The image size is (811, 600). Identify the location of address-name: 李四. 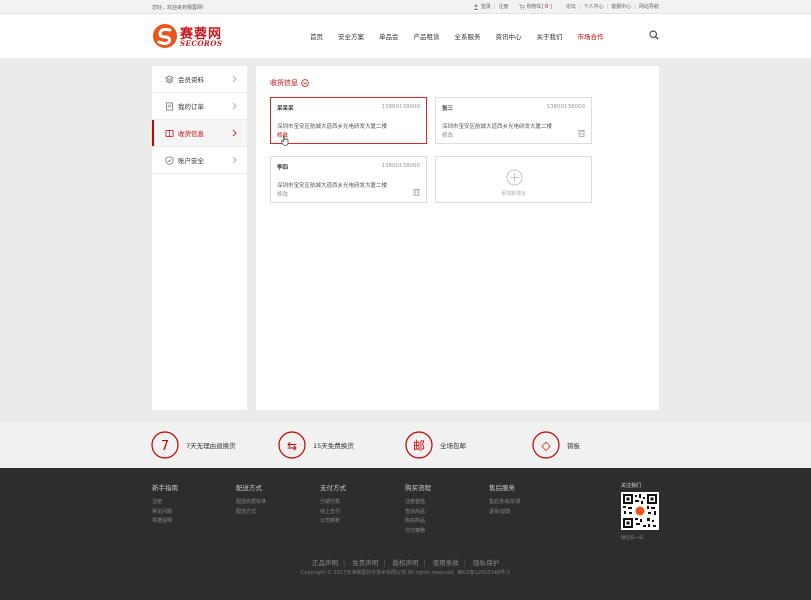
(283, 168).